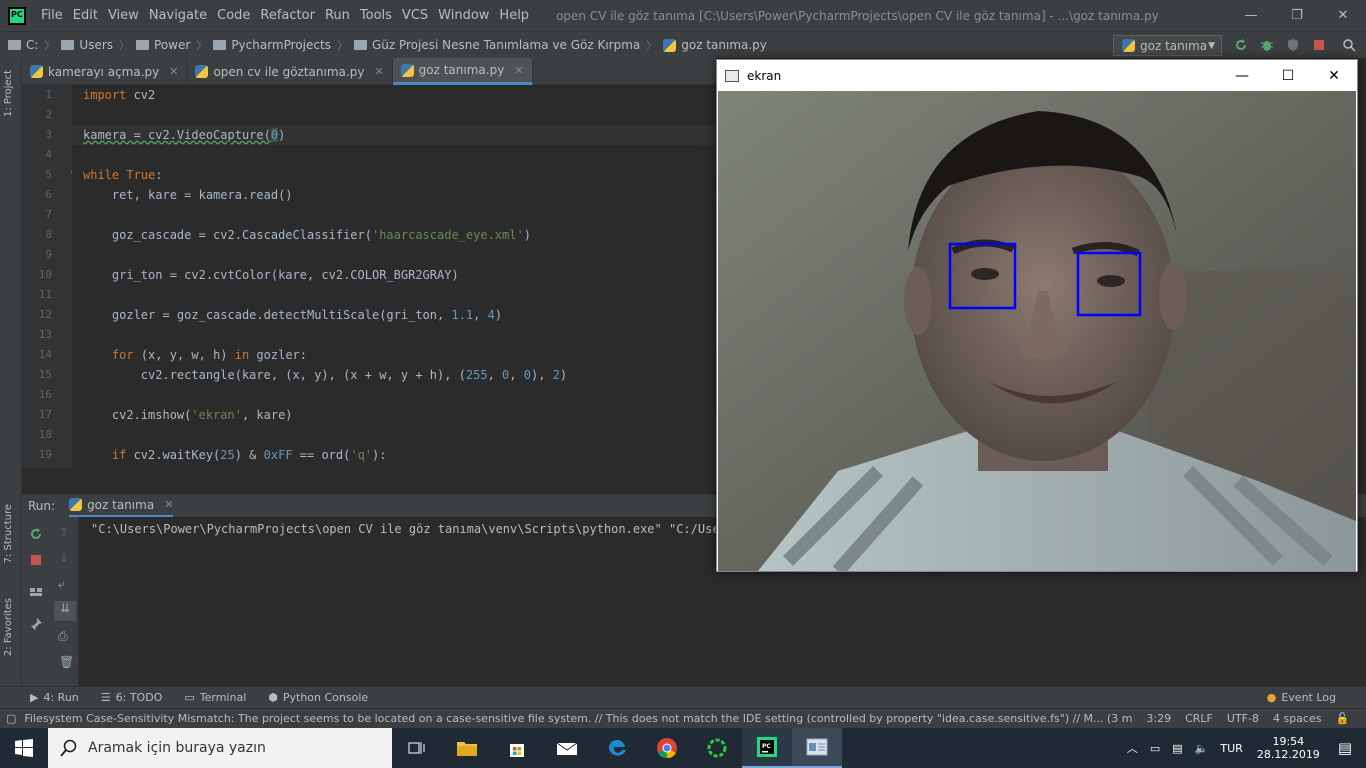 The height and width of the screenshot is (768, 1366). What do you see at coordinates (11, 718) in the screenshot?
I see `status-icon: ▢` at bounding box center [11, 718].